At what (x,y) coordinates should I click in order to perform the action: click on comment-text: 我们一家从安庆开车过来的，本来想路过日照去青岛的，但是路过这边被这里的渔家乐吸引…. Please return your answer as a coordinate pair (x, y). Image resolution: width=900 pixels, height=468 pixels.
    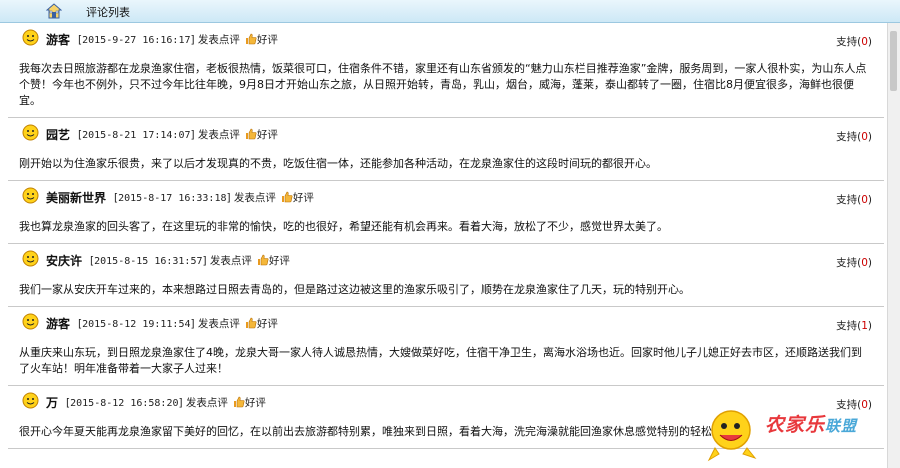
    Looking at the image, I should click on (354, 289).